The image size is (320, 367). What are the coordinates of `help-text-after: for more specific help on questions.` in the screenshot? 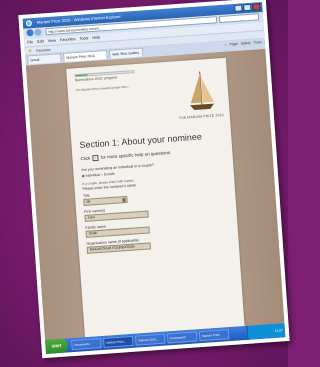 It's located at (136, 154).